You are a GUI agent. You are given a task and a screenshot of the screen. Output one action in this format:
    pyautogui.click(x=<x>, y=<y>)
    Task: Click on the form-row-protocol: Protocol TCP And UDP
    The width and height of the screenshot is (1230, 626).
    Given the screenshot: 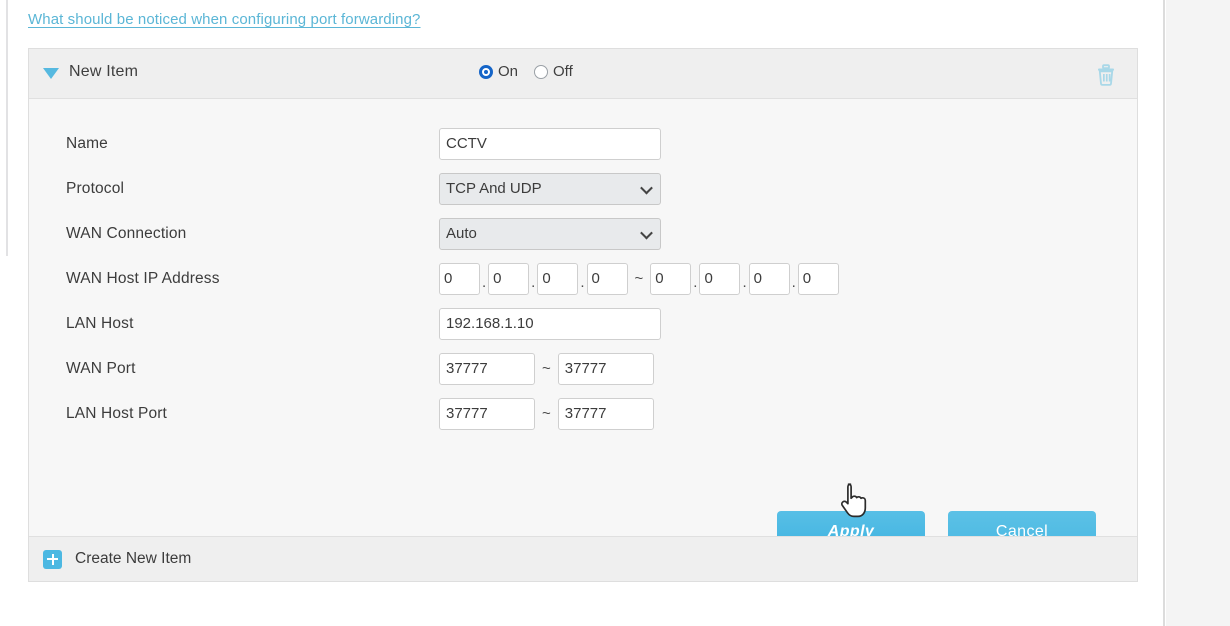 What is the action you would take?
    pyautogui.click(x=583, y=188)
    